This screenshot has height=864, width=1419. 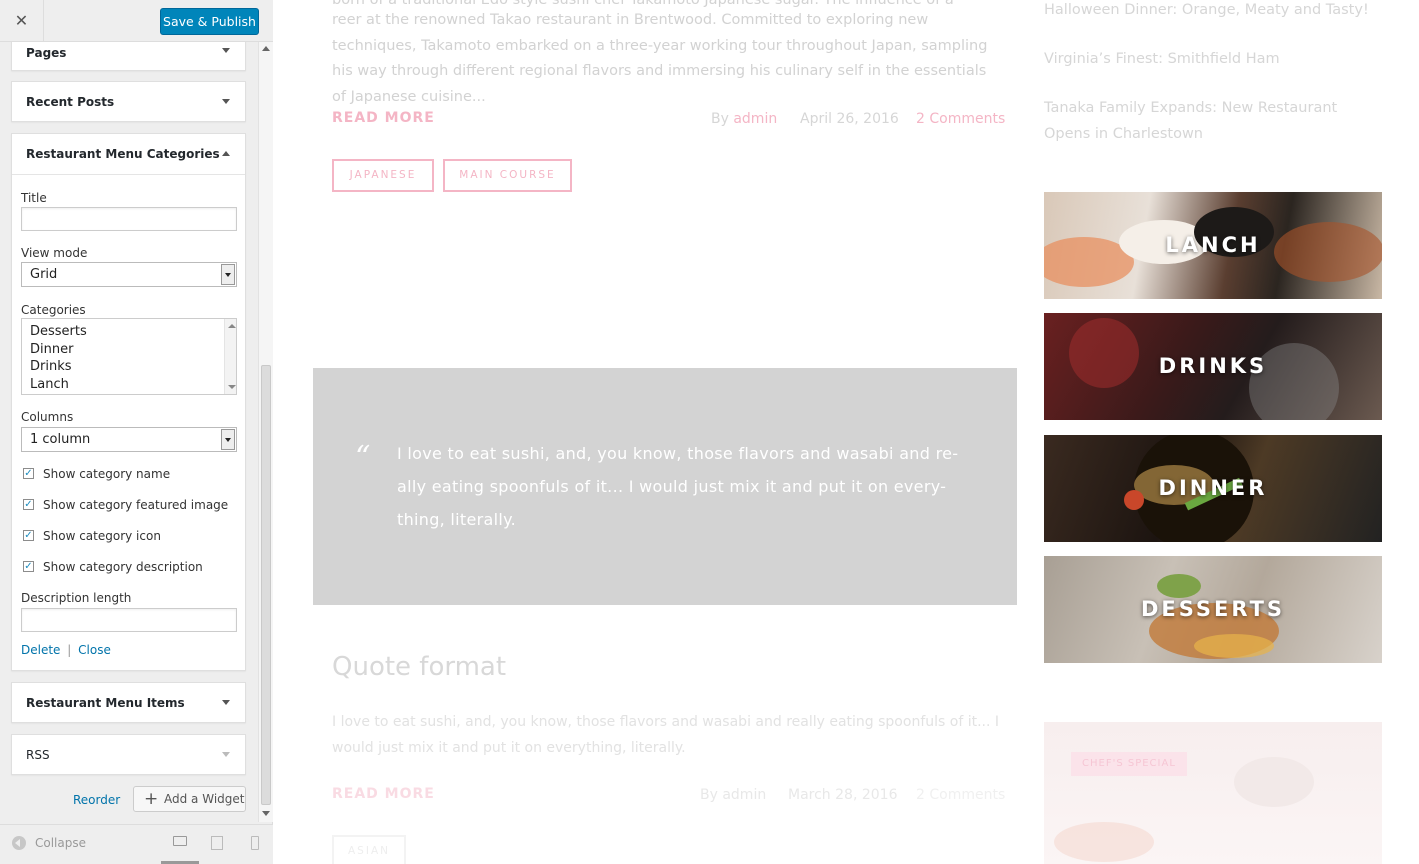 What do you see at coordinates (105, 703) in the screenshot?
I see `widget-title: Restaurant Menu Items` at bounding box center [105, 703].